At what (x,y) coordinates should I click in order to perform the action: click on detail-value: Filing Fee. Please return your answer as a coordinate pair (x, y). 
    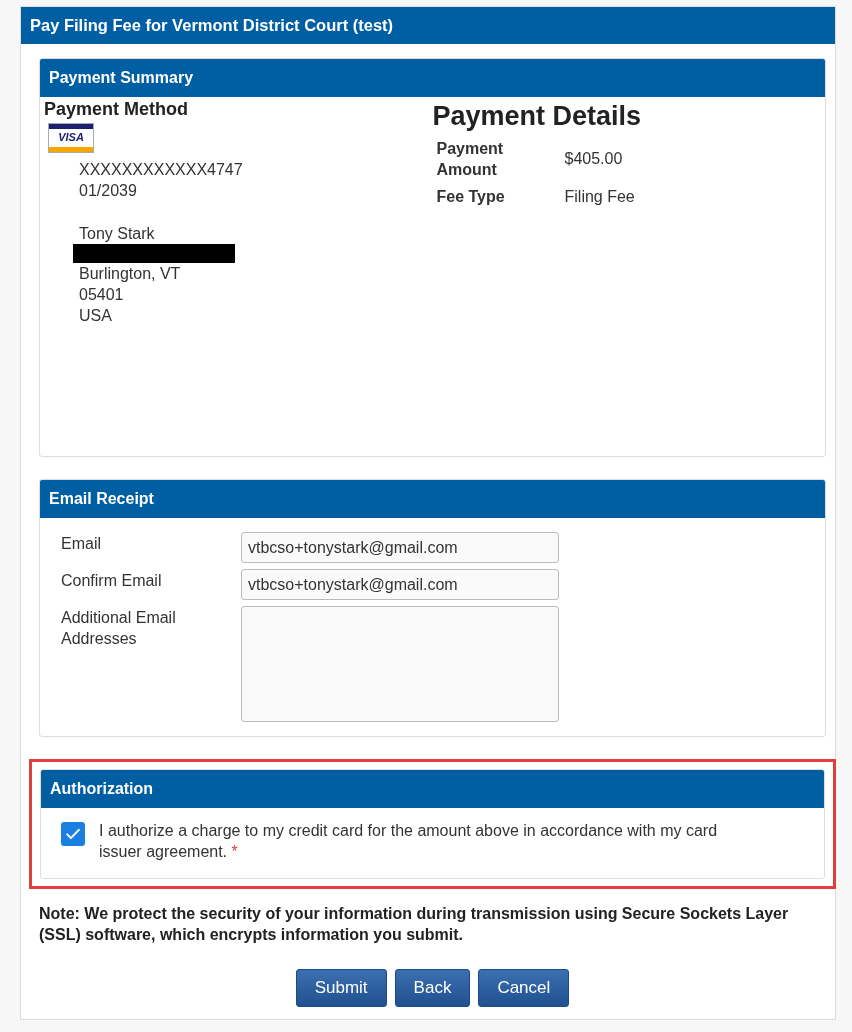
    Looking at the image, I should click on (600, 196).